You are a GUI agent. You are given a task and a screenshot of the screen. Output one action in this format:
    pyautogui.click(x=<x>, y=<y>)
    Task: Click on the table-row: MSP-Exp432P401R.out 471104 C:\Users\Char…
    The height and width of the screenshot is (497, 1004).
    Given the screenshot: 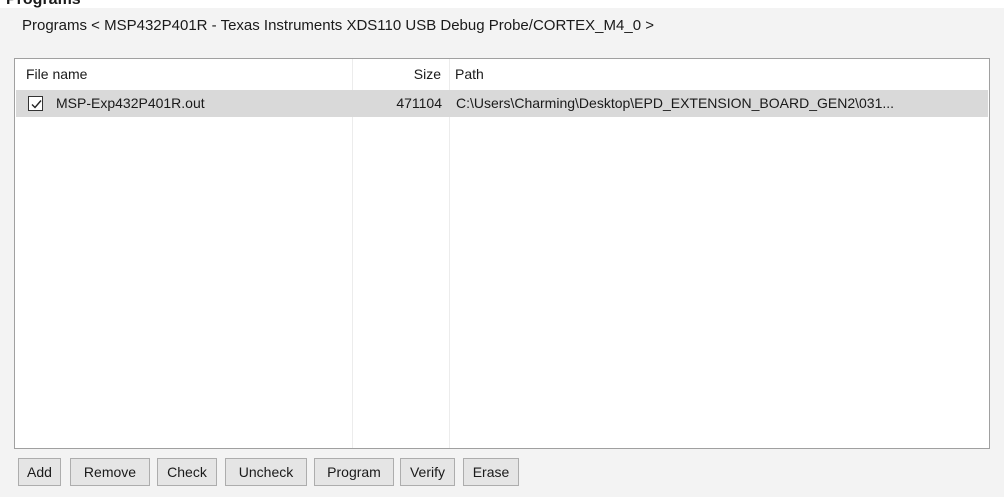 What is the action you would take?
    pyautogui.click(x=502, y=103)
    